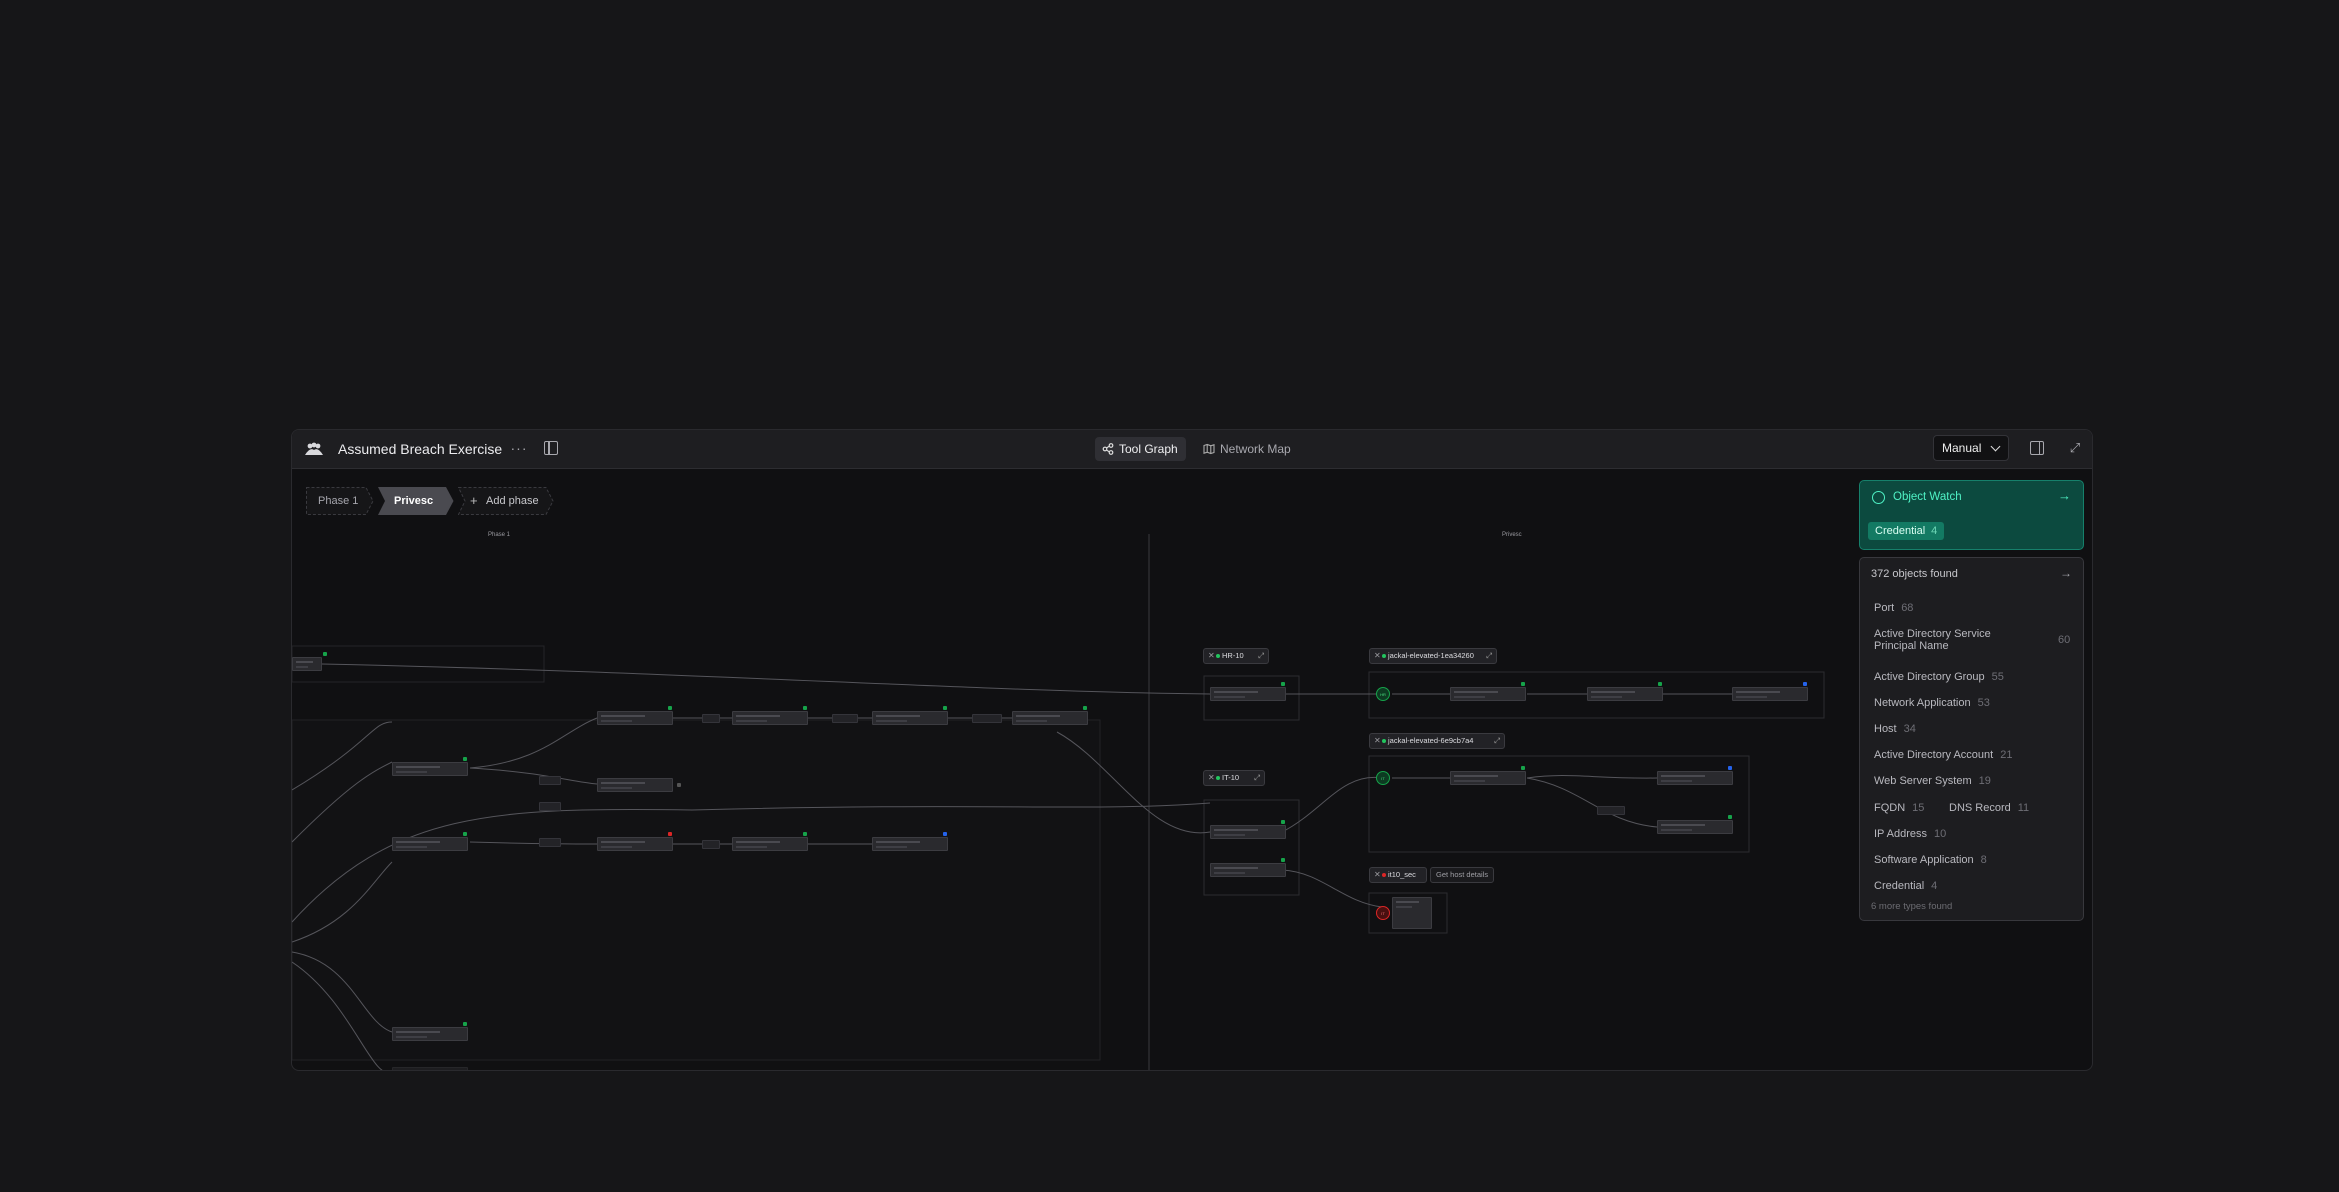 The height and width of the screenshot is (1192, 2339). What do you see at coordinates (1884, 608) in the screenshot?
I see `object-type-label: Port` at bounding box center [1884, 608].